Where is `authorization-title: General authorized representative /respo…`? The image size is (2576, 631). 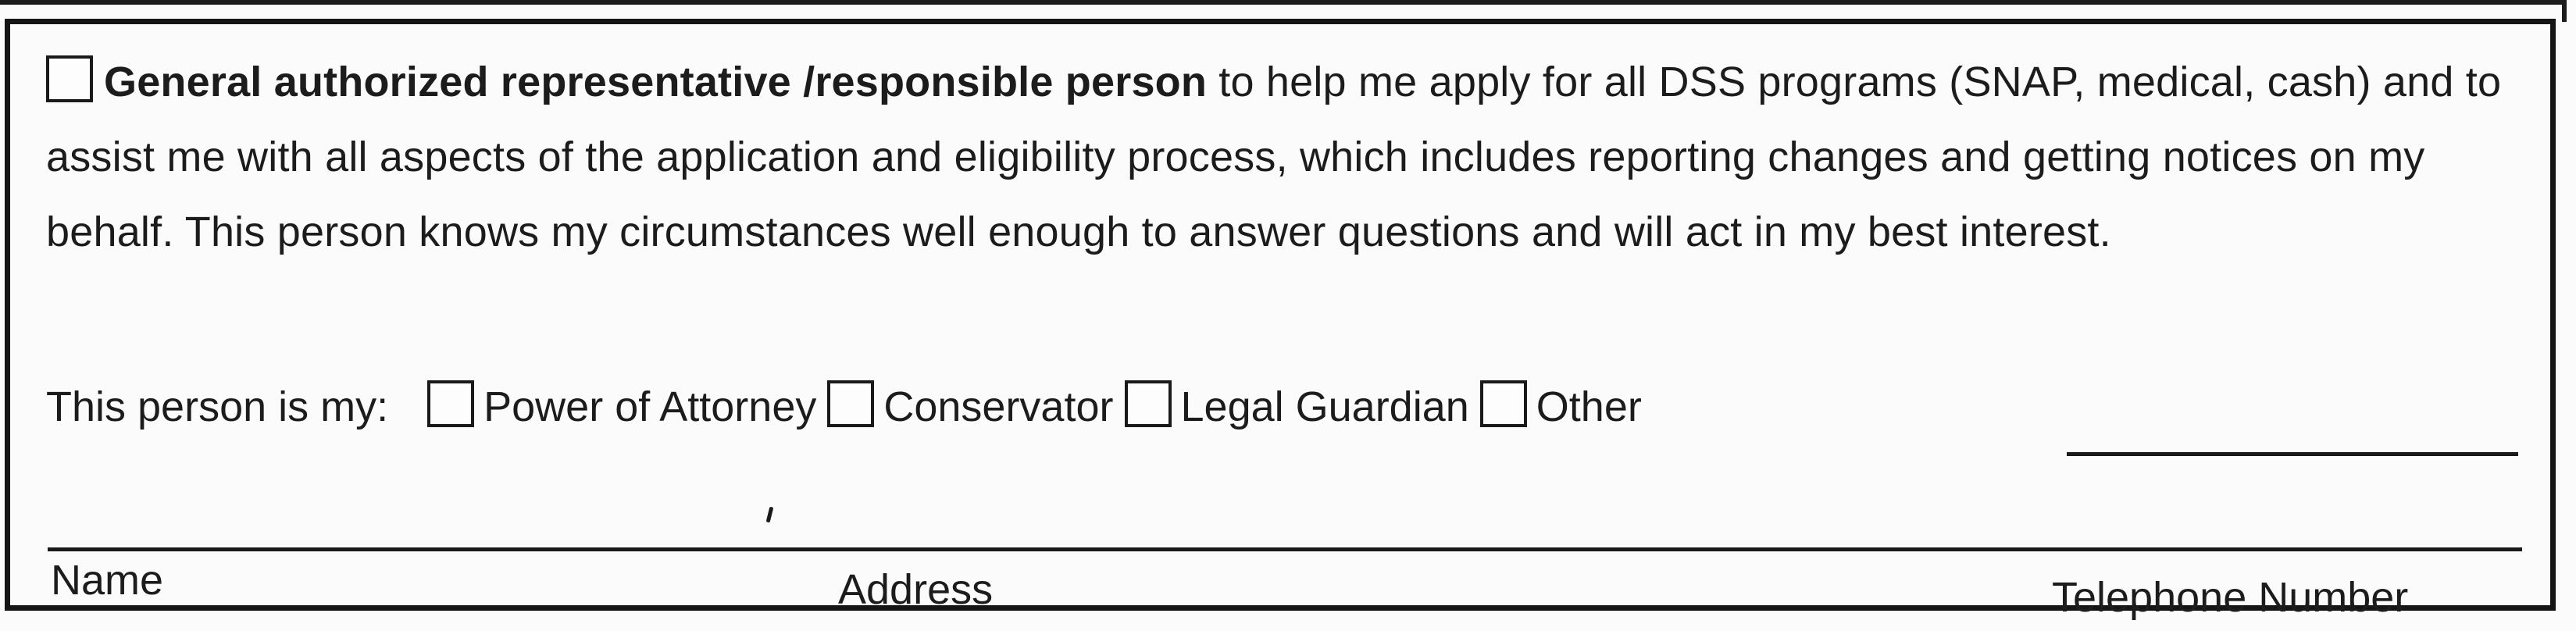 authorization-title: General authorized representative /respo… is located at coordinates (656, 82).